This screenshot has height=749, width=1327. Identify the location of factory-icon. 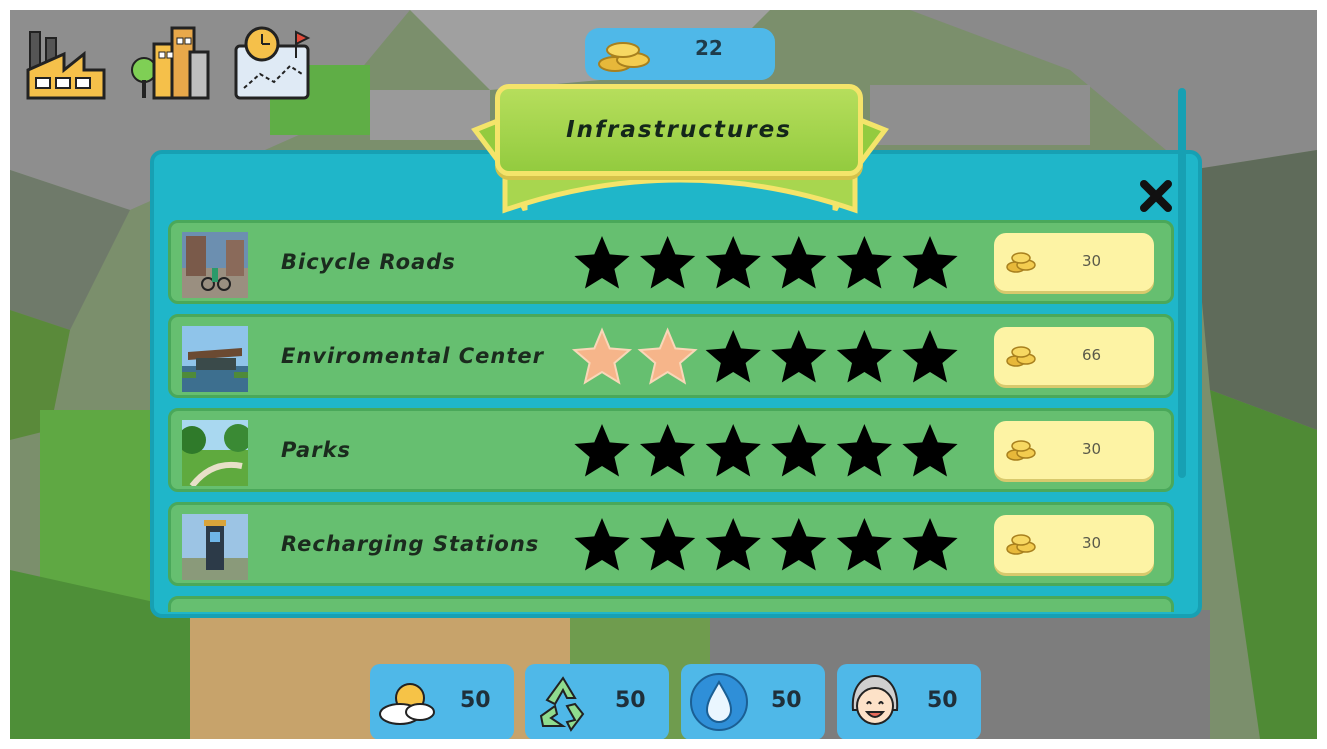
(66, 61).